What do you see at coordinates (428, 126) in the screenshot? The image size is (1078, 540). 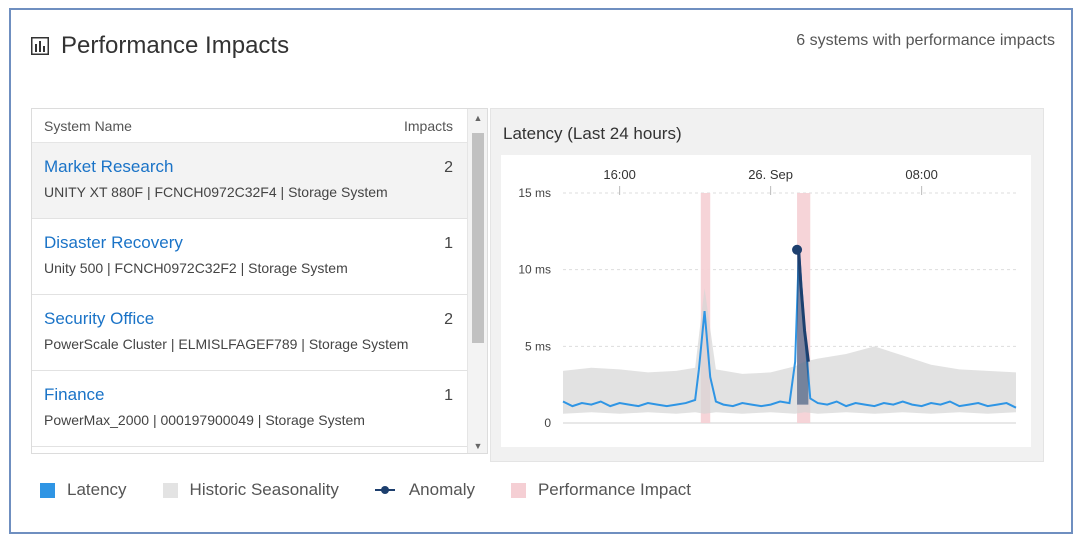 I see `column-header-impacts: Impacts` at bounding box center [428, 126].